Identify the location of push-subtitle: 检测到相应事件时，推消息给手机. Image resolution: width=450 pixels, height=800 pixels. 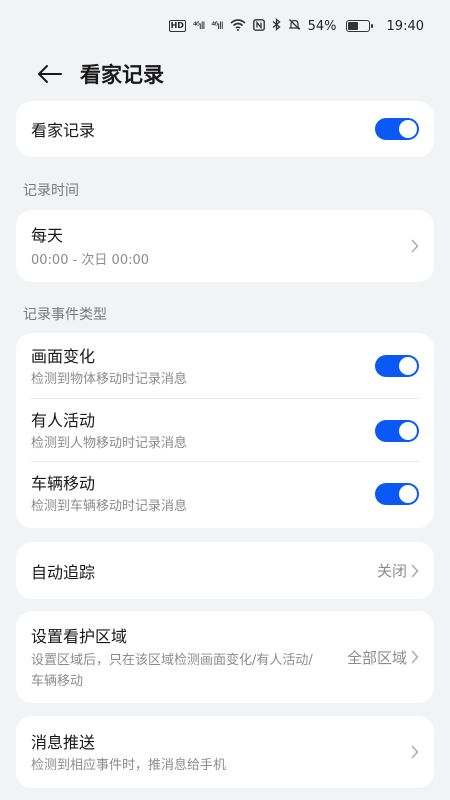
(129, 765).